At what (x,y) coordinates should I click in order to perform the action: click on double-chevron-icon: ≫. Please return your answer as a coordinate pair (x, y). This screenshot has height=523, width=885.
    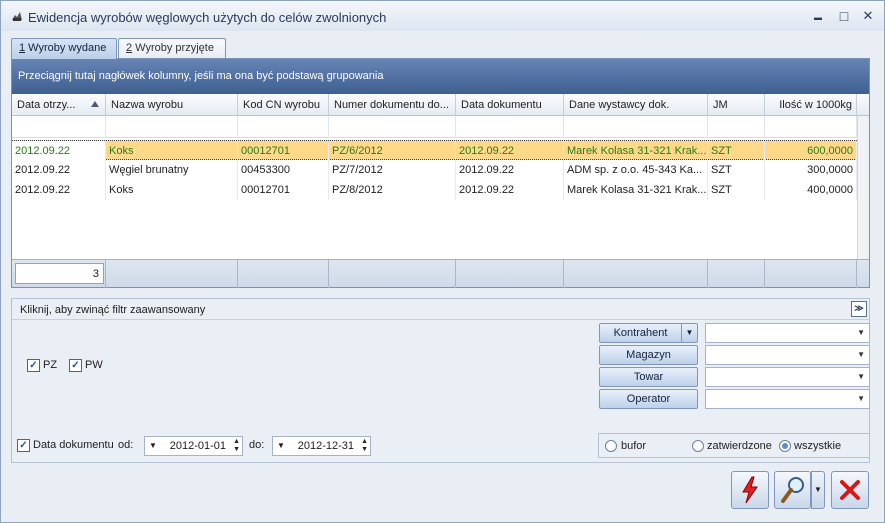
    Looking at the image, I should click on (859, 308).